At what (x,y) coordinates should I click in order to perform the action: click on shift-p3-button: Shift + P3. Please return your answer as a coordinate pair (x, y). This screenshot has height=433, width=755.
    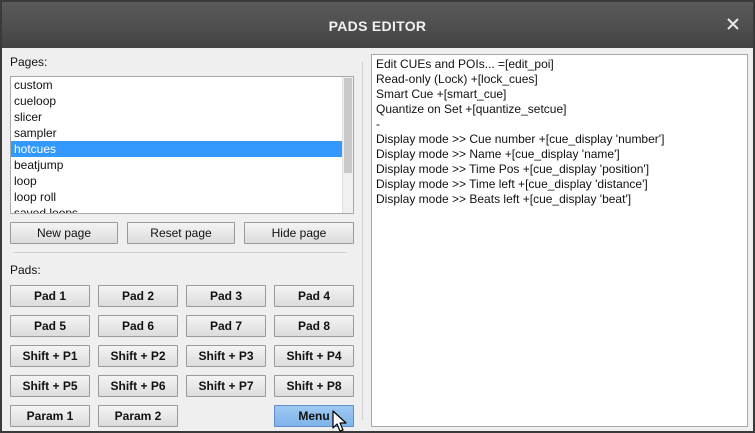
    Looking at the image, I should click on (226, 356).